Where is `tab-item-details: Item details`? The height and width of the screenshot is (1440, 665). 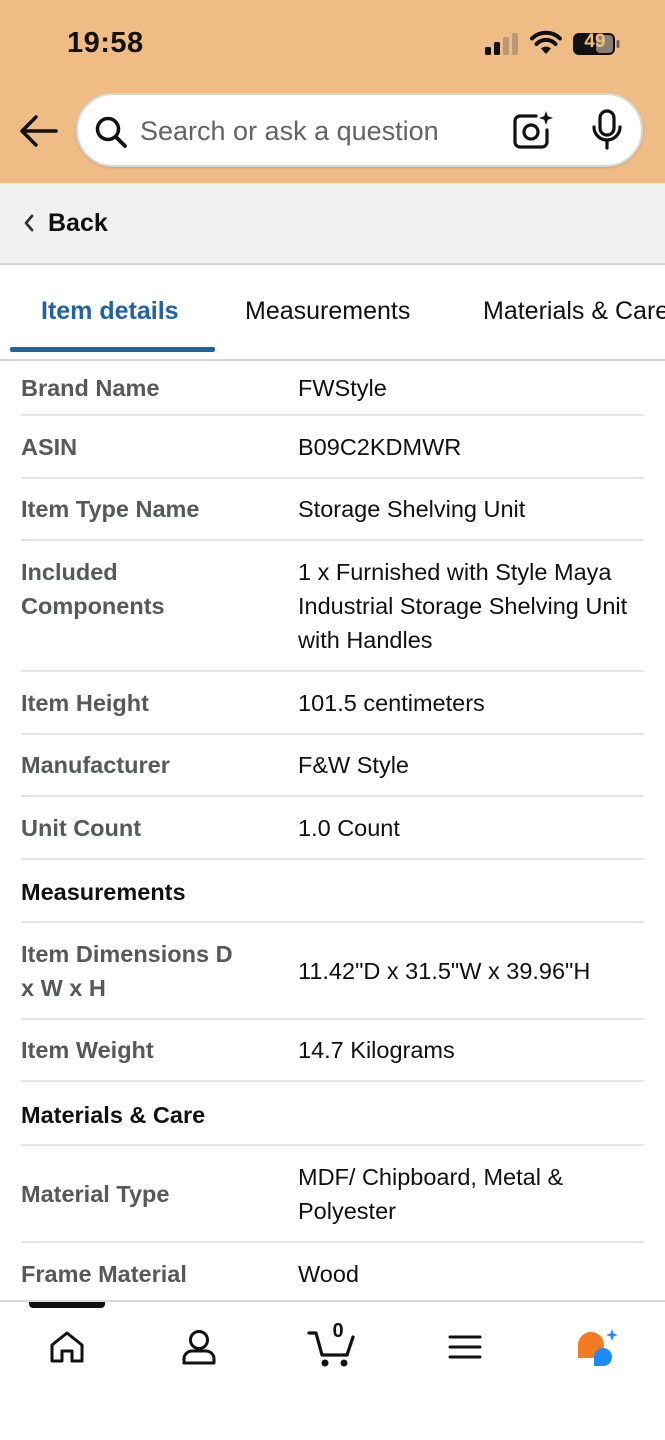 tab-item-details: Item details is located at coordinates (110, 311).